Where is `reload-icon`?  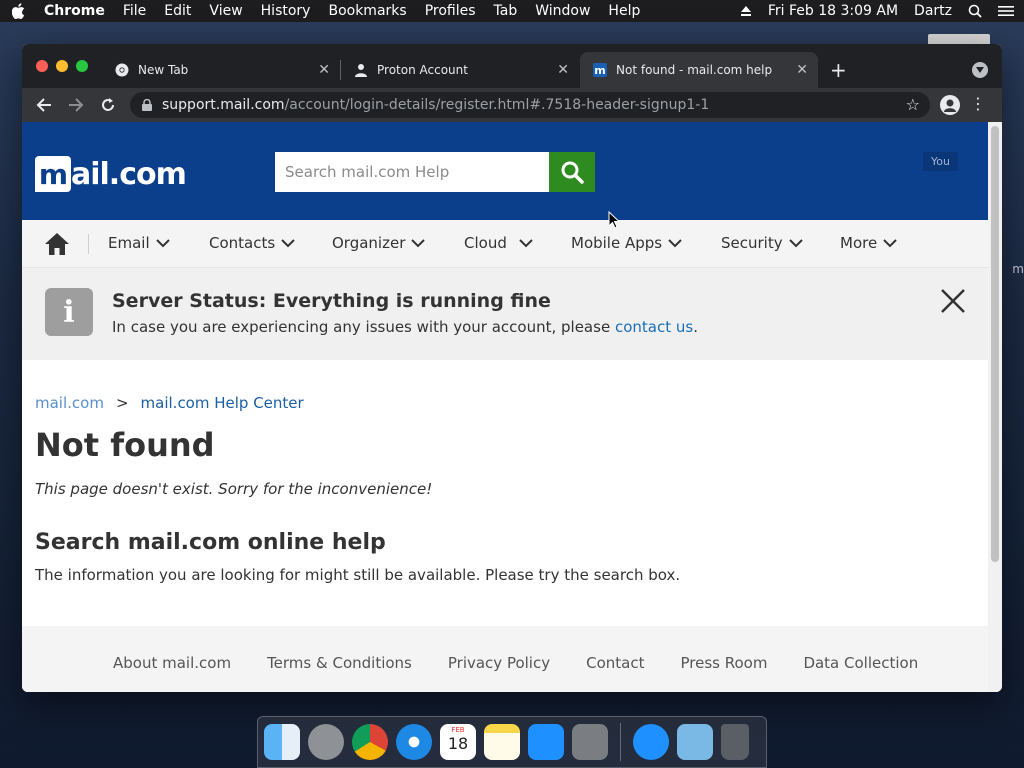
reload-icon is located at coordinates (108, 105).